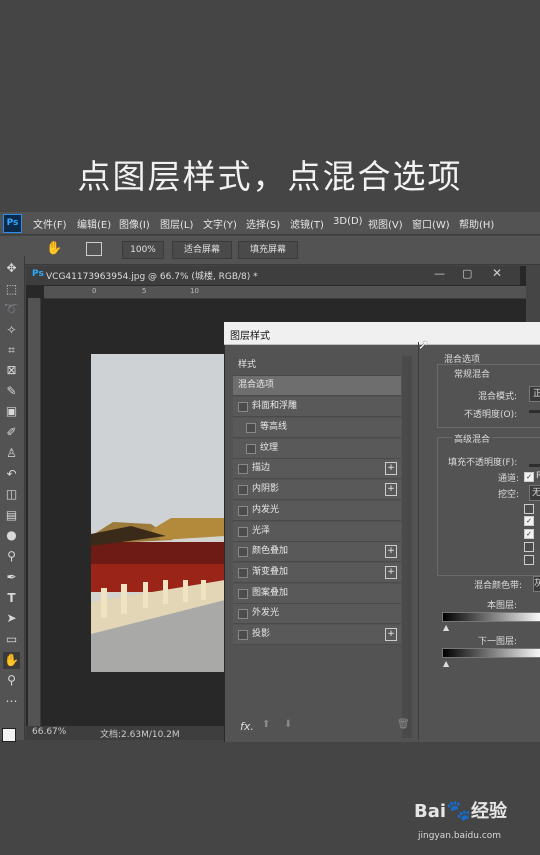 The width and height of the screenshot is (540, 855). What do you see at coordinates (348, 221) in the screenshot?
I see `menu-3d: 3D(D)` at bounding box center [348, 221].